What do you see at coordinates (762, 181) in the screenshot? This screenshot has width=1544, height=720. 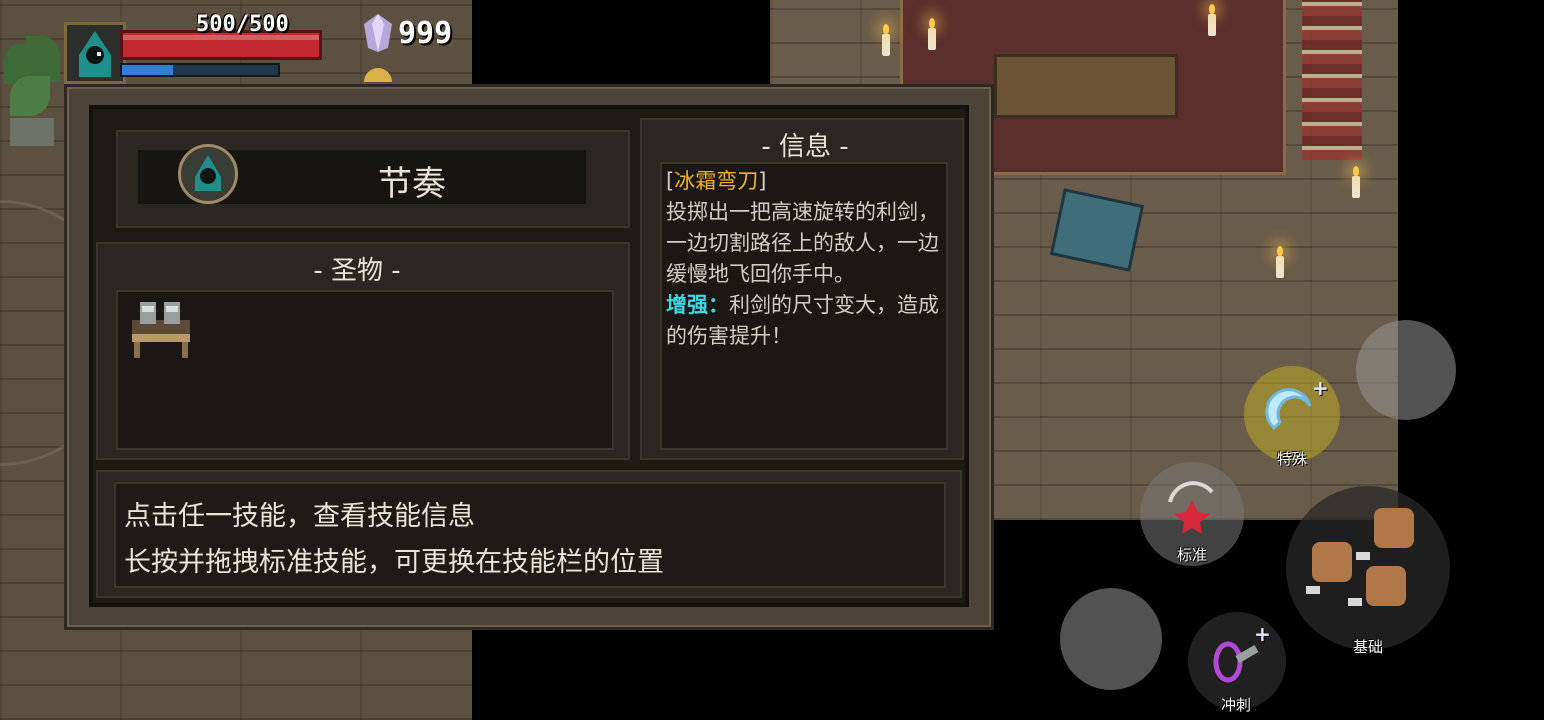 I see `bracket-close: ]` at bounding box center [762, 181].